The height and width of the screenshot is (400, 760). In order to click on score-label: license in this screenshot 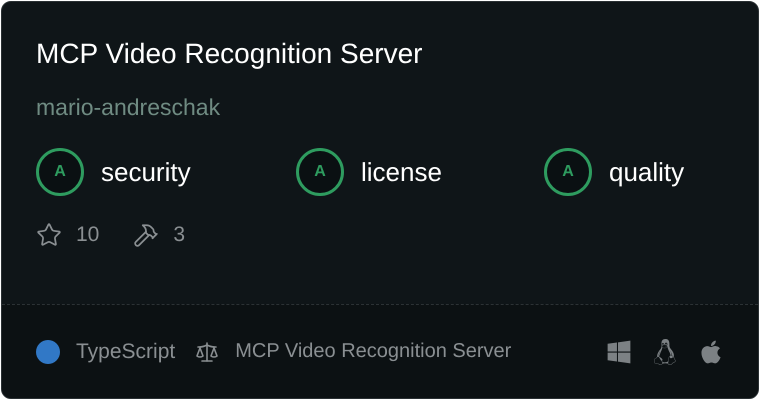, I will do `click(401, 172)`.